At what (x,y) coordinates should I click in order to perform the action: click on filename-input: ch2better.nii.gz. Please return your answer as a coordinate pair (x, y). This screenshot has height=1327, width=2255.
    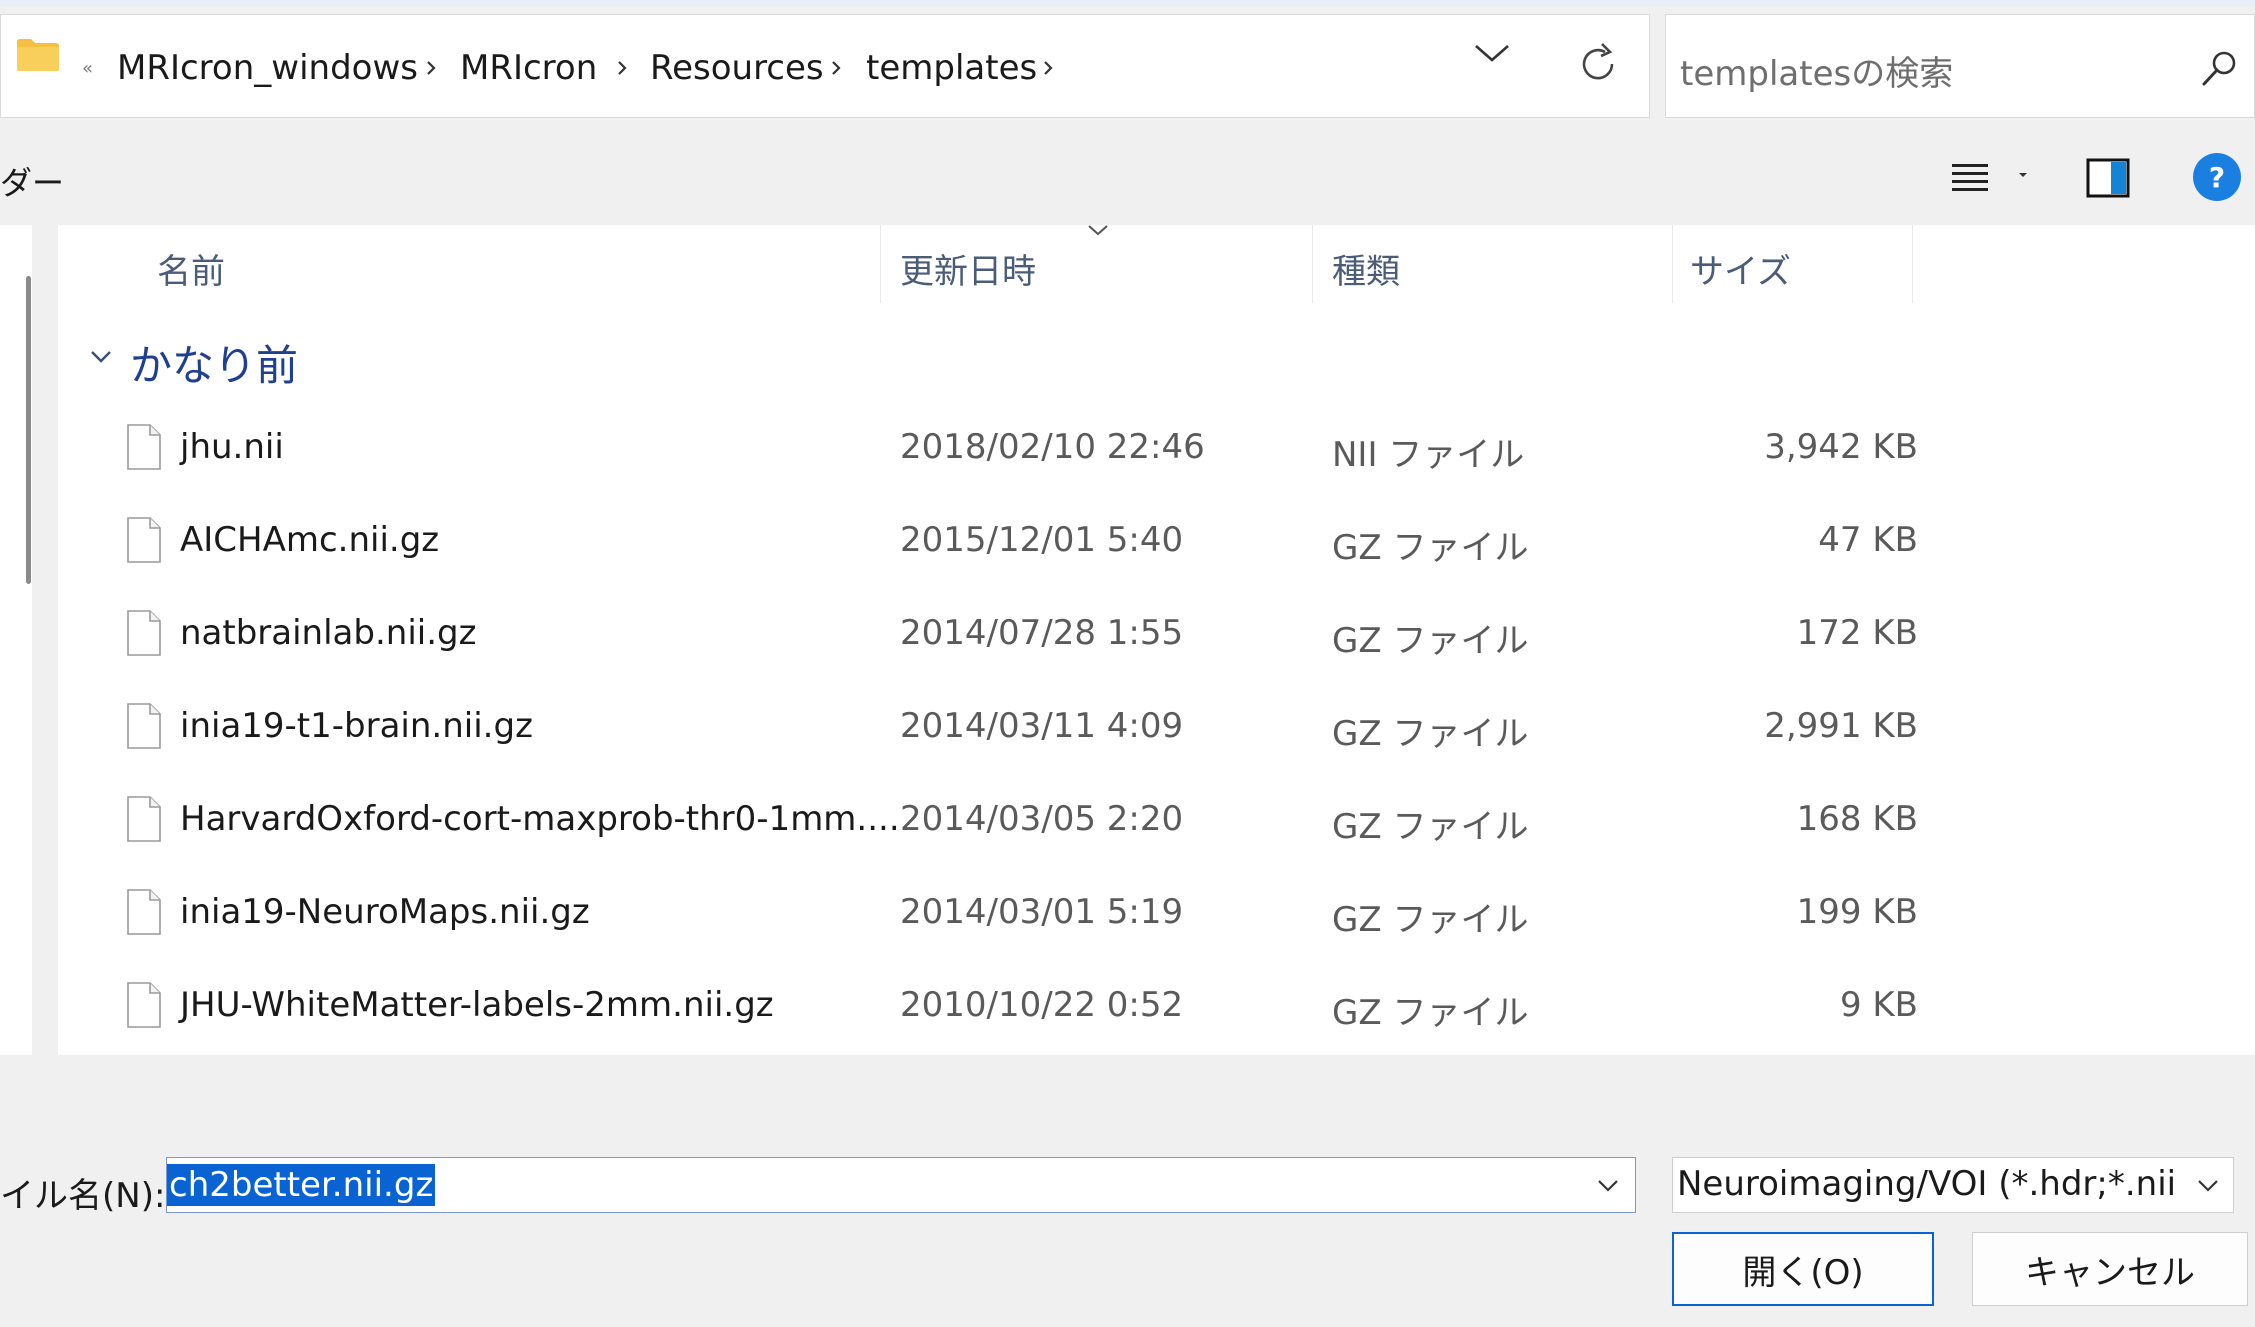
    Looking at the image, I should click on (901, 1185).